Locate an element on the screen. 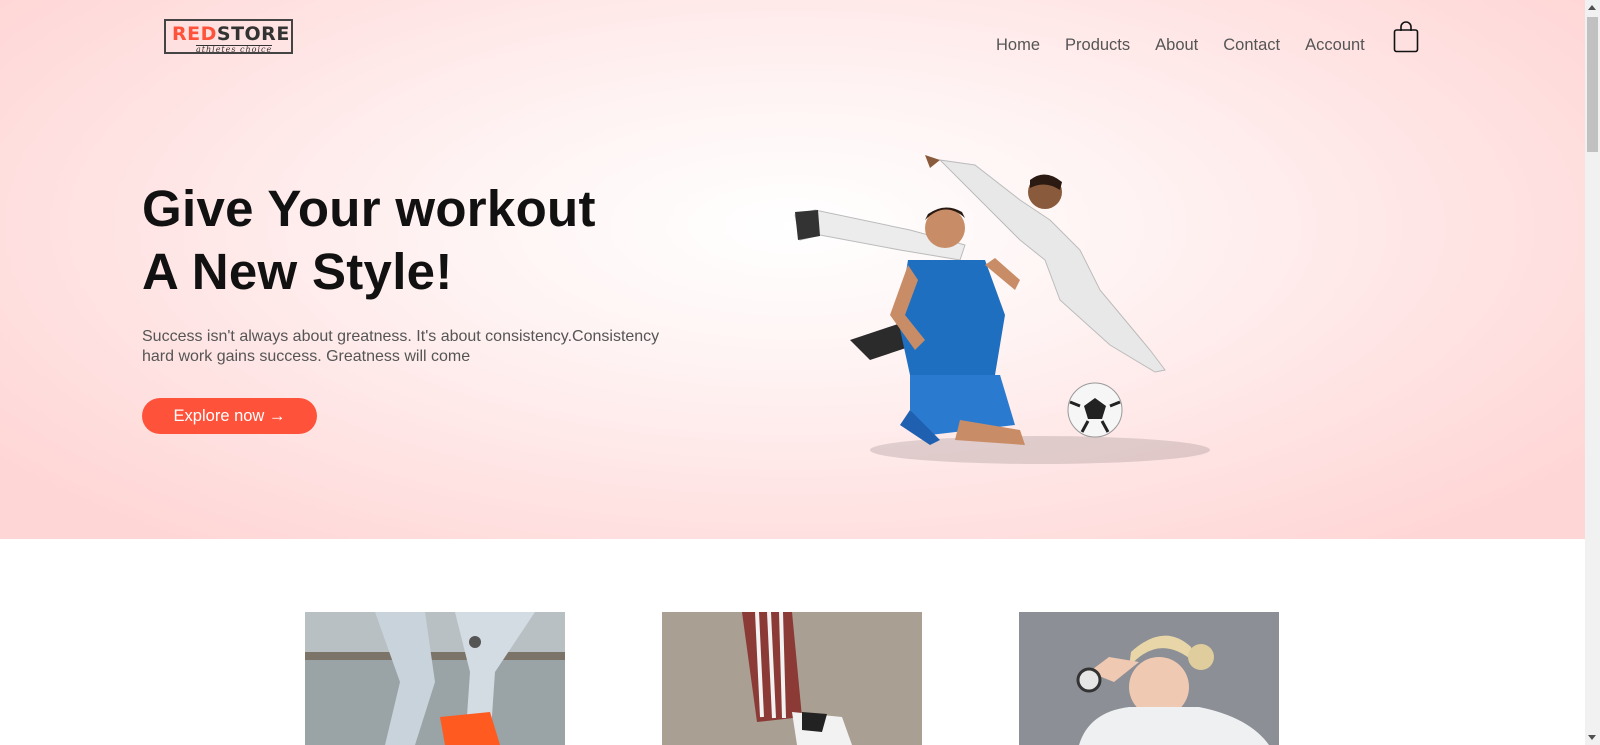 This screenshot has height=745, width=1600. nav-contact: Contact is located at coordinates (1251, 45).